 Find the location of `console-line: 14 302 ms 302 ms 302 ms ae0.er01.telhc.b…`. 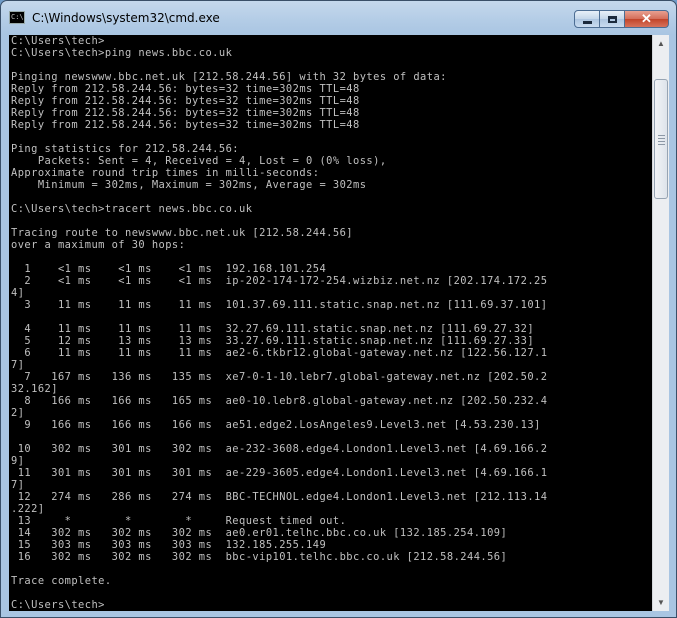

console-line: 14 302 ms 302 ms 302 ms ae0.er01.telhc.b… is located at coordinates (259, 533).